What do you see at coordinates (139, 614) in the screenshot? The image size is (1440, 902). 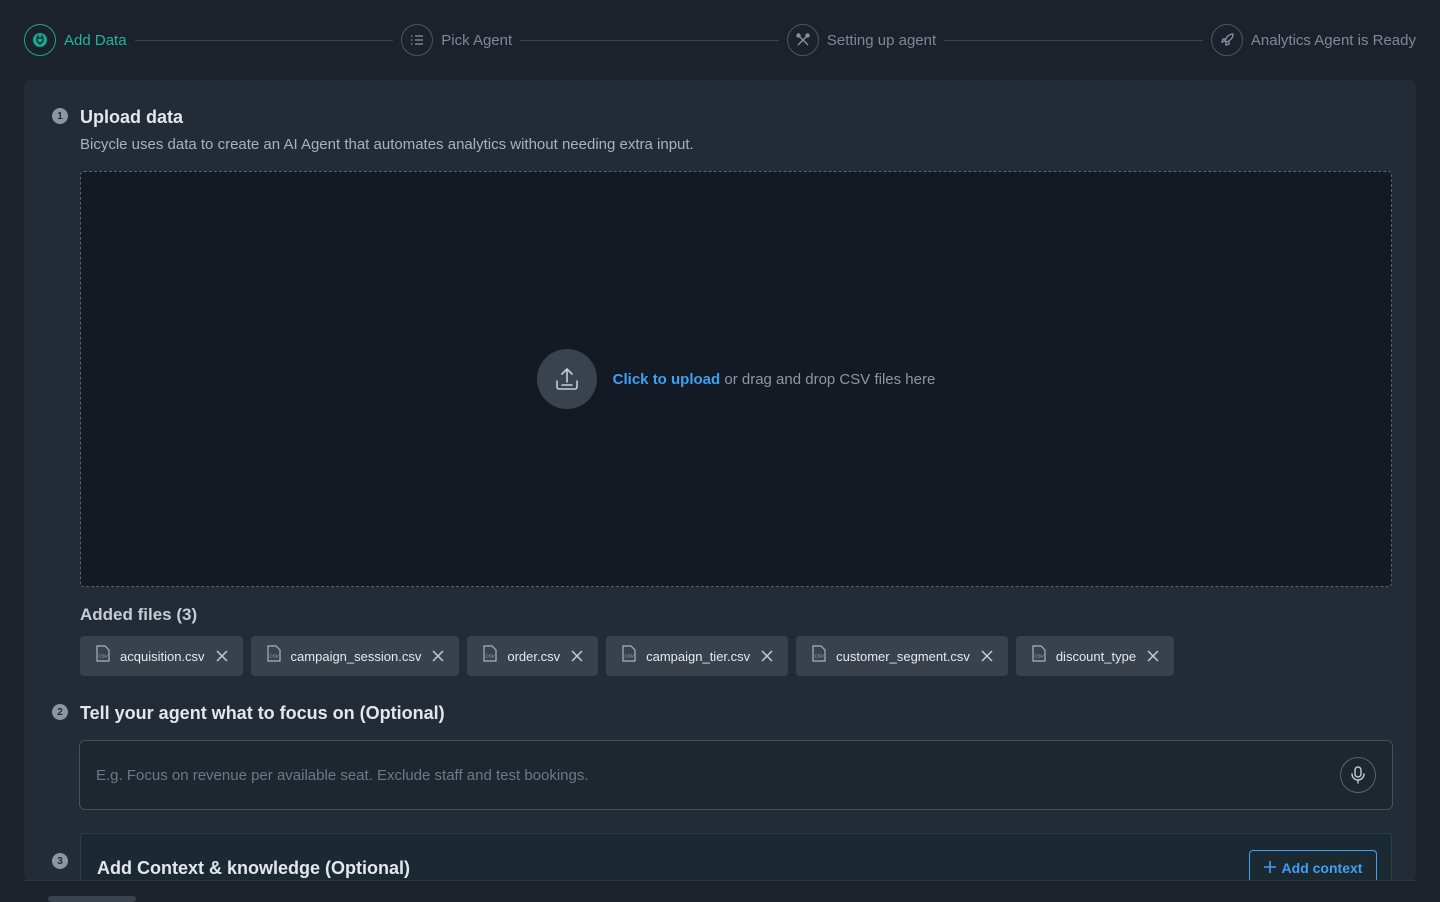 I see `added-files-title: Added files (3)` at bounding box center [139, 614].